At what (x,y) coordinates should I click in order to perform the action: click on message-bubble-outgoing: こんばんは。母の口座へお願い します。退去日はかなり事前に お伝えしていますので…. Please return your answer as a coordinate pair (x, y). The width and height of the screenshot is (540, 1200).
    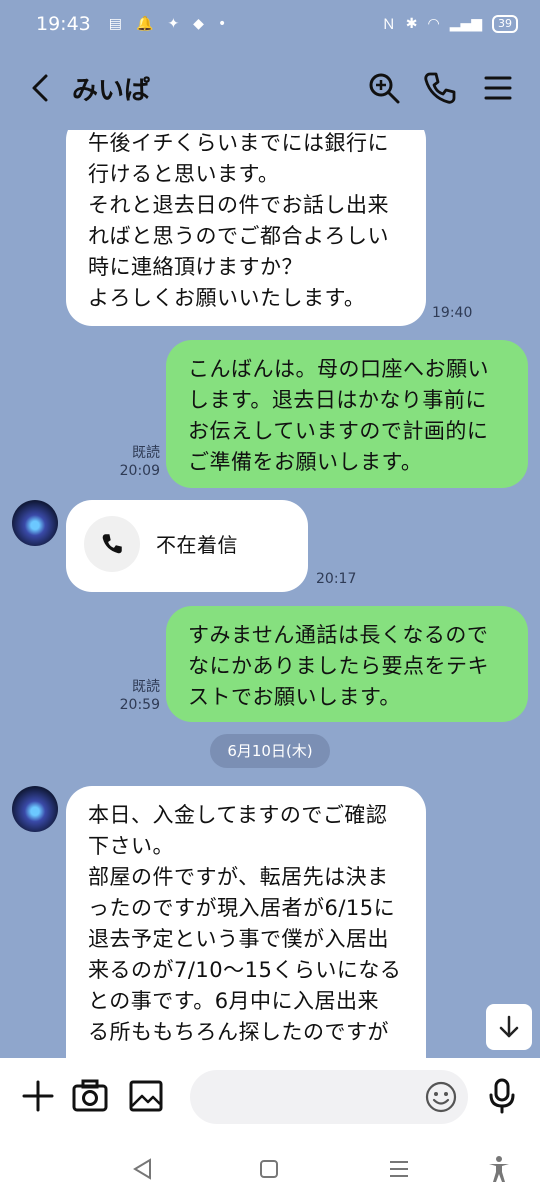
    Looking at the image, I should click on (347, 414).